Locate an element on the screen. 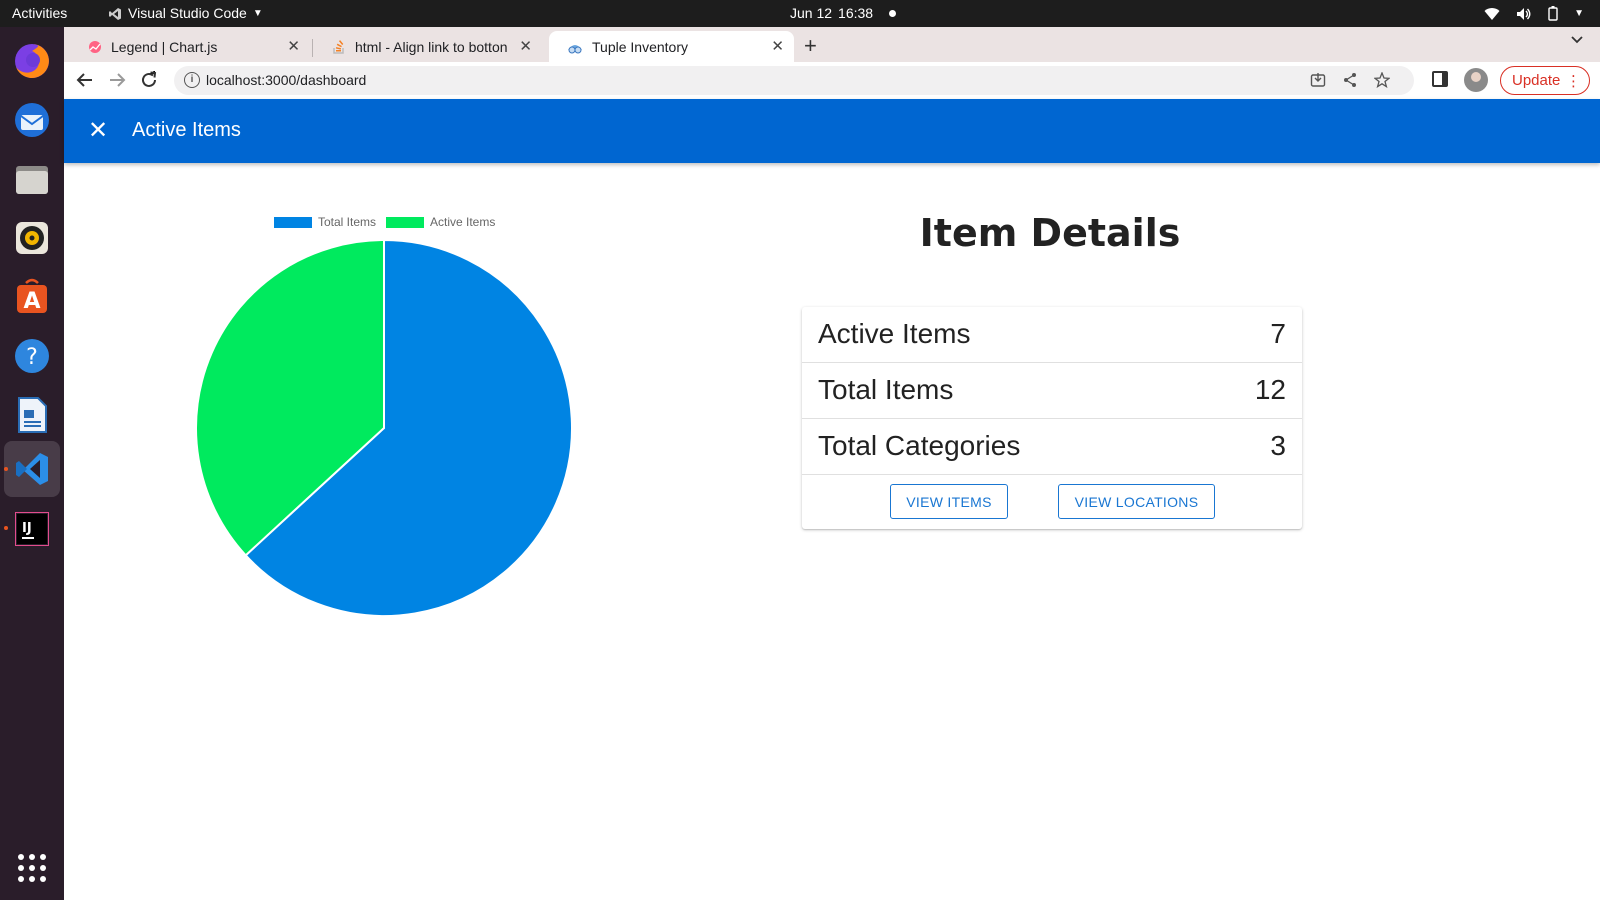 Image resolution: width=1600 pixels, height=900 pixels. browser-toolbar: i localhost:3000/dashboard Update ⋮ is located at coordinates (832, 80).